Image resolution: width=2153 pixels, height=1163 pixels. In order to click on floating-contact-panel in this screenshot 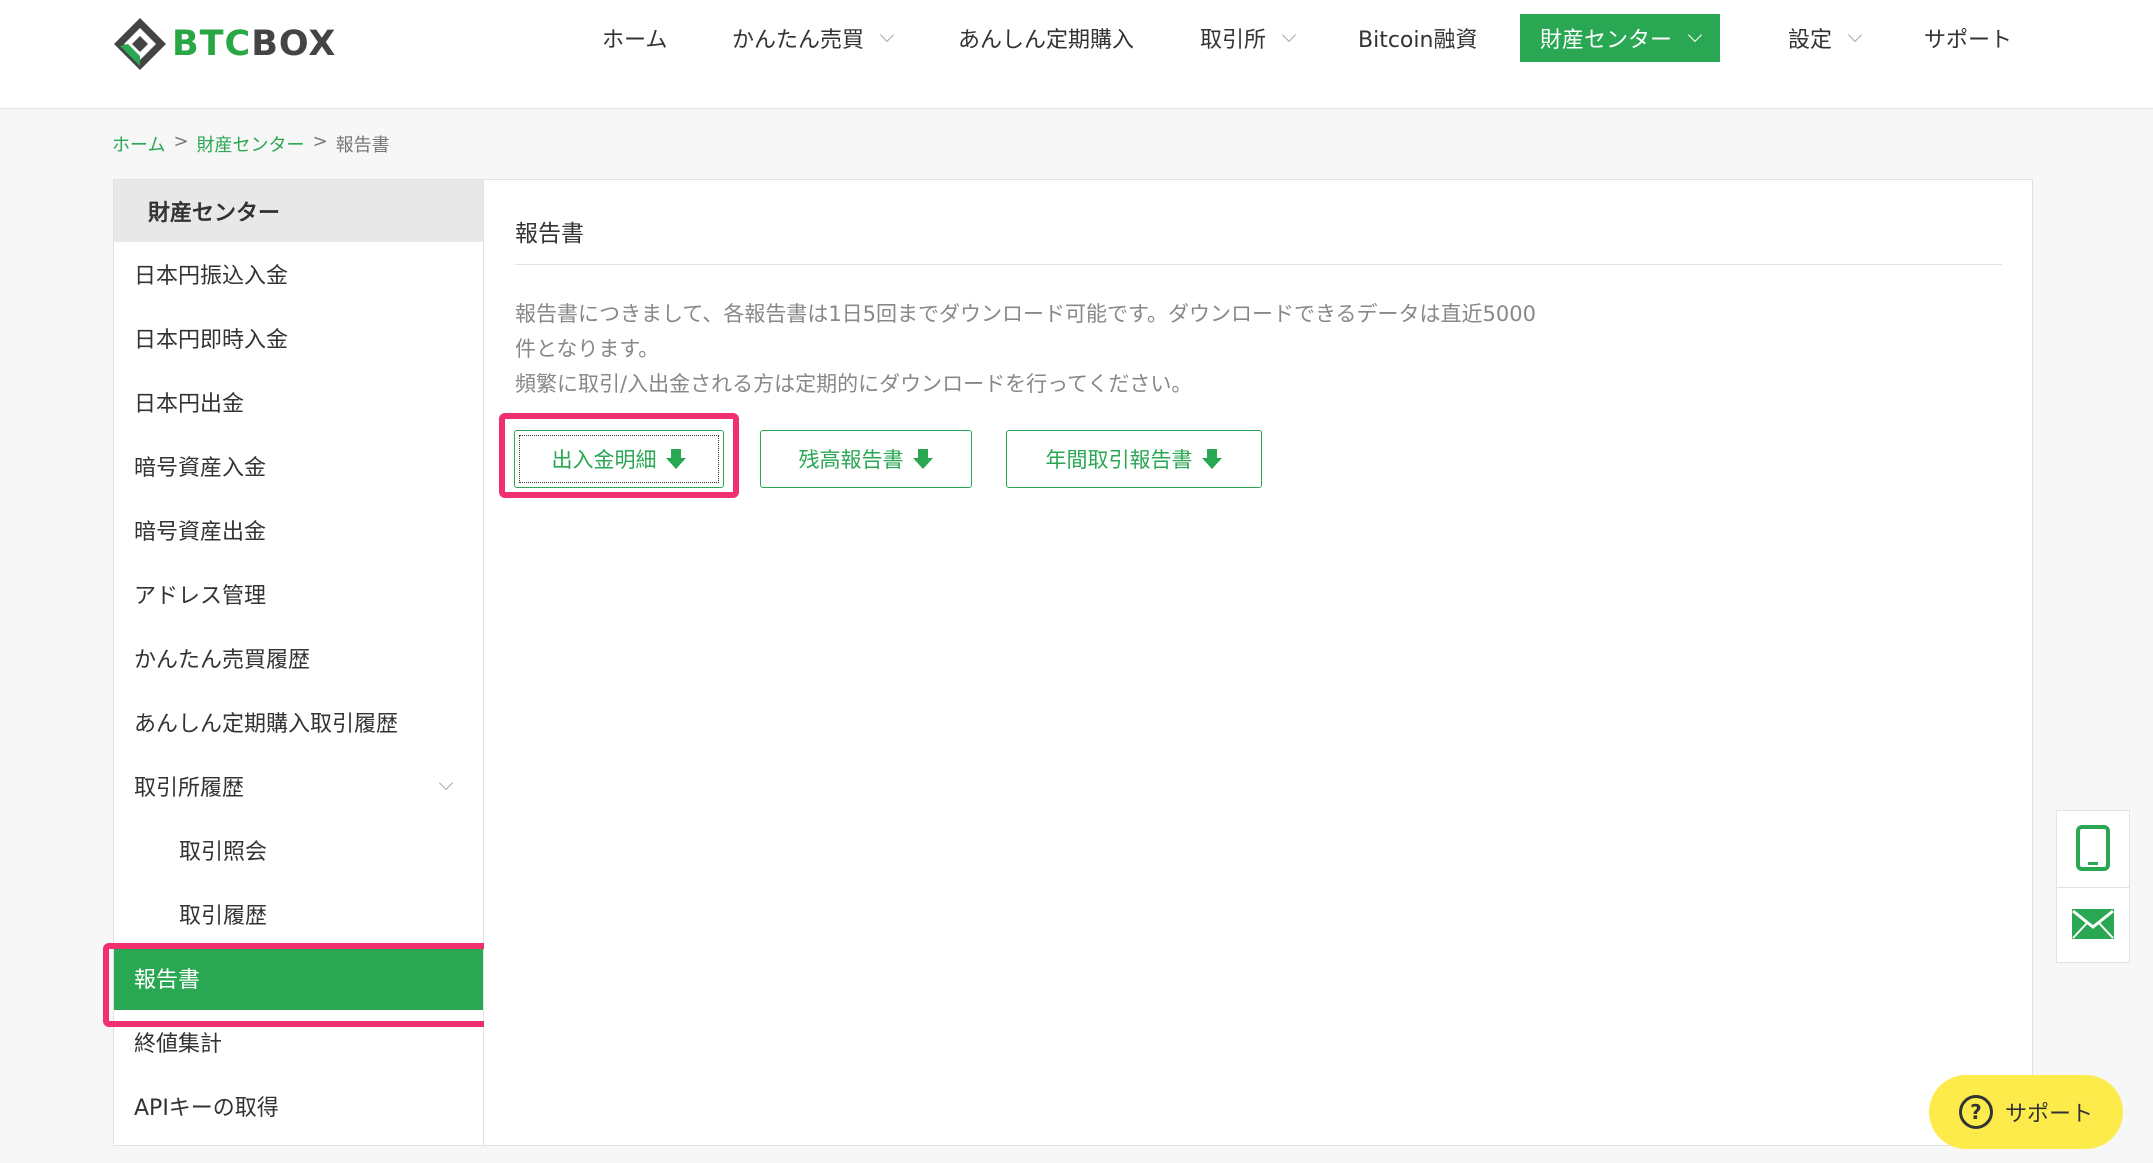, I will do `click(2093, 886)`.